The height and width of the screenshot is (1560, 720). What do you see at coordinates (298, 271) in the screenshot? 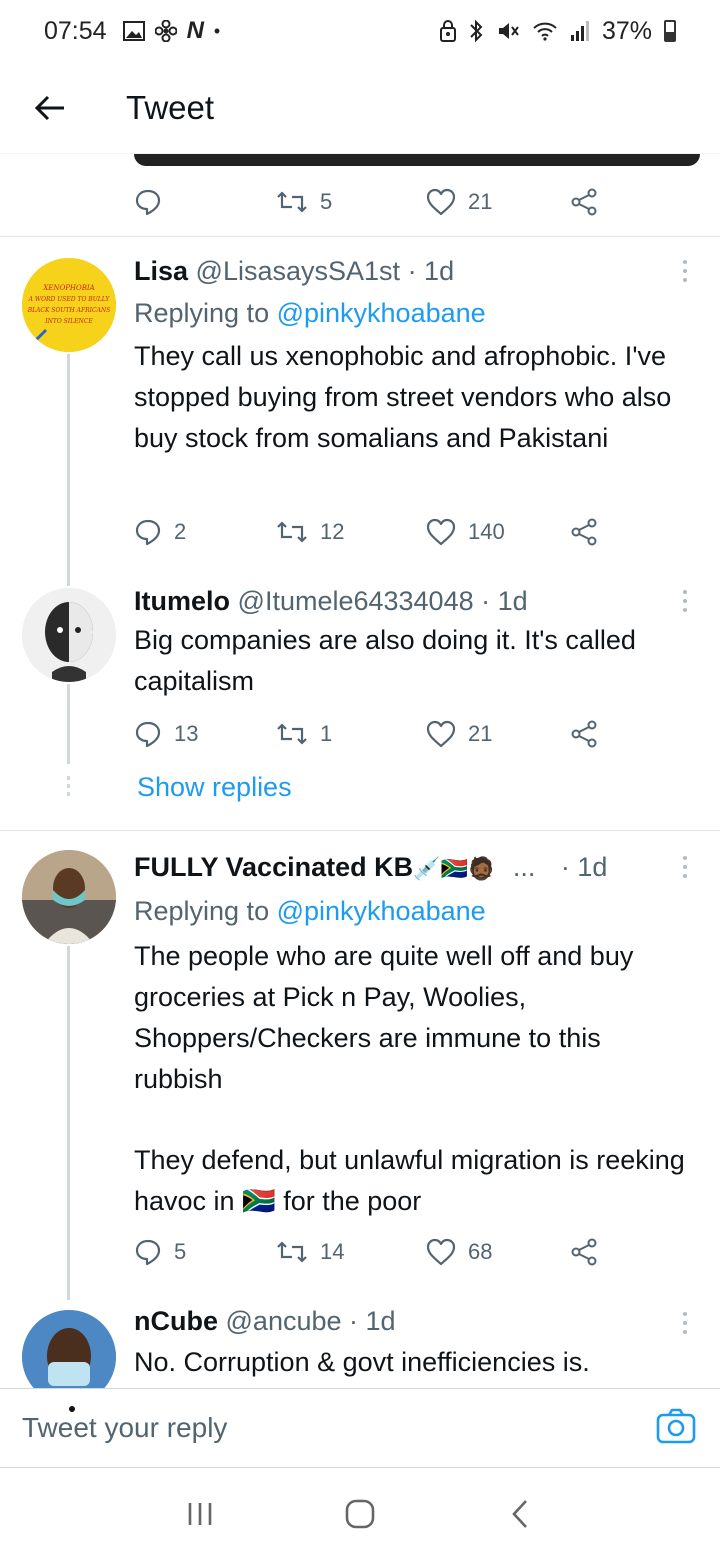
I see `handle: @LisasaysSA1st` at bounding box center [298, 271].